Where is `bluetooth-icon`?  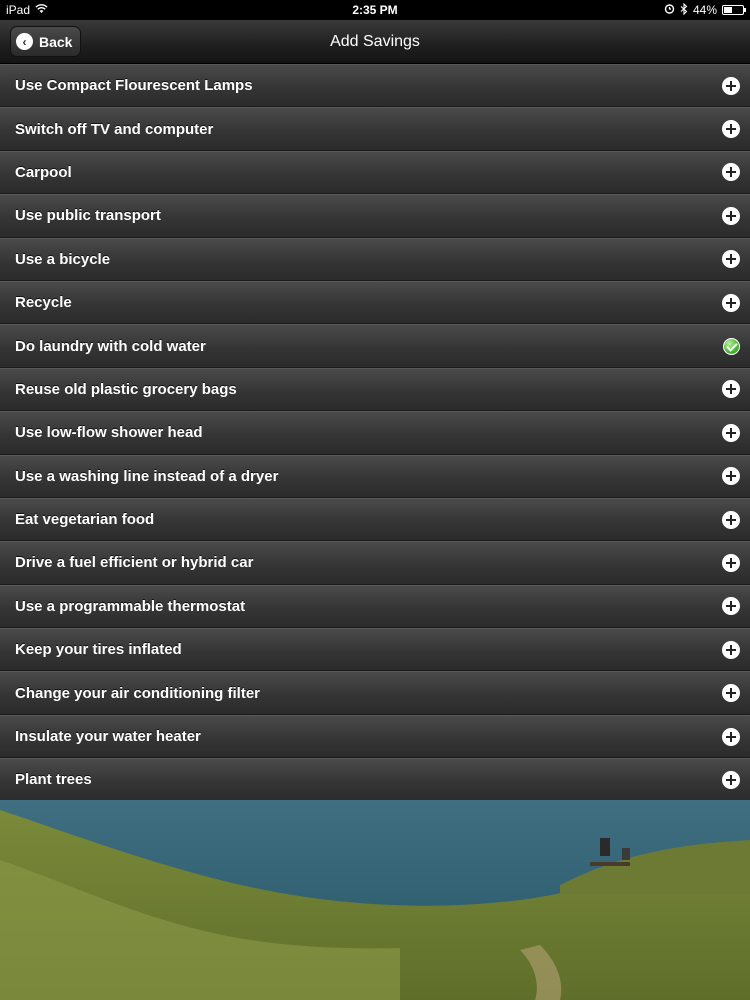 bluetooth-icon is located at coordinates (684, 10).